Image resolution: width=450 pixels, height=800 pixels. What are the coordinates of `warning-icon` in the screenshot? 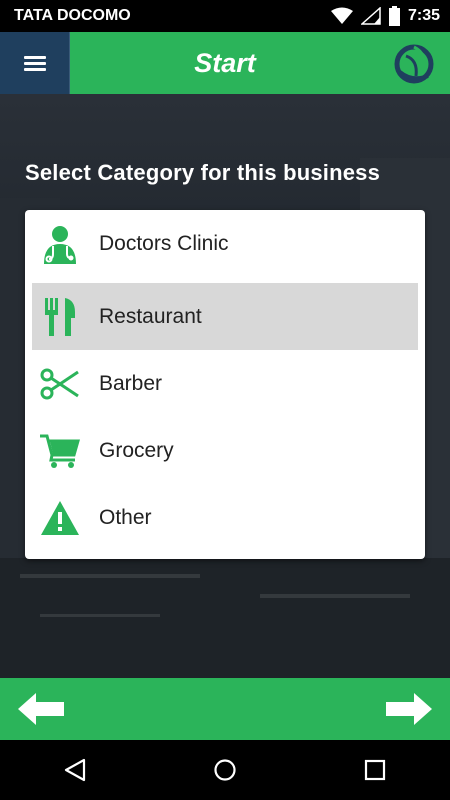 It's located at (60, 517).